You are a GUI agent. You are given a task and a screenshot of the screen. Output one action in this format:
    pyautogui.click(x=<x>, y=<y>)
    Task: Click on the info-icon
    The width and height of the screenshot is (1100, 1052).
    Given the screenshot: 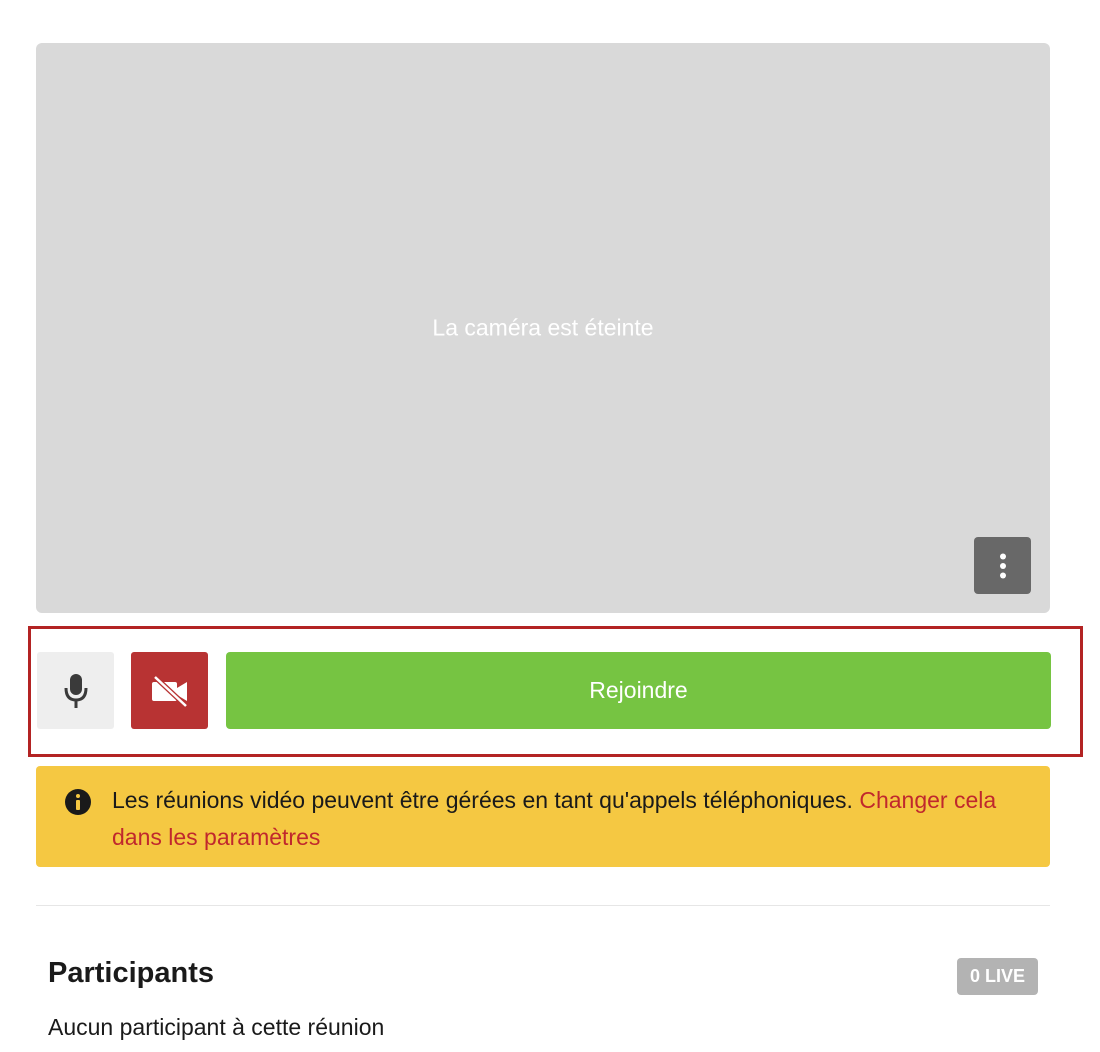 What is the action you would take?
    pyautogui.click(x=78, y=802)
    